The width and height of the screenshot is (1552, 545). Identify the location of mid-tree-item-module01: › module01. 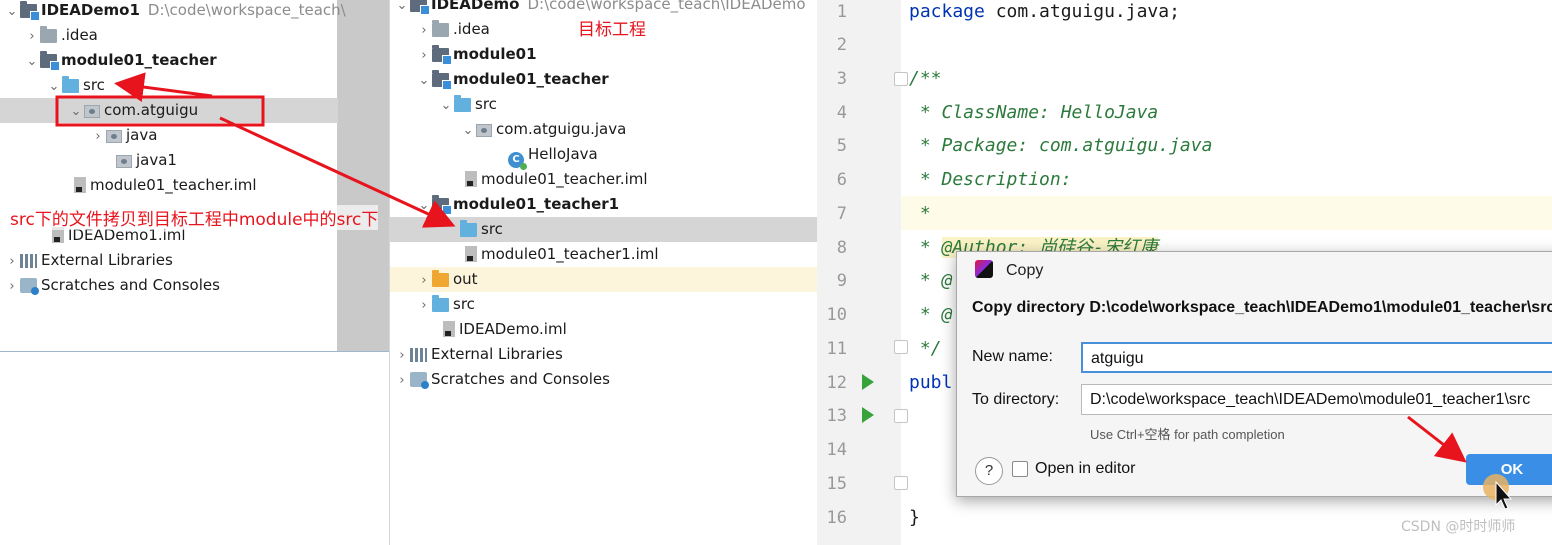
(476, 54).